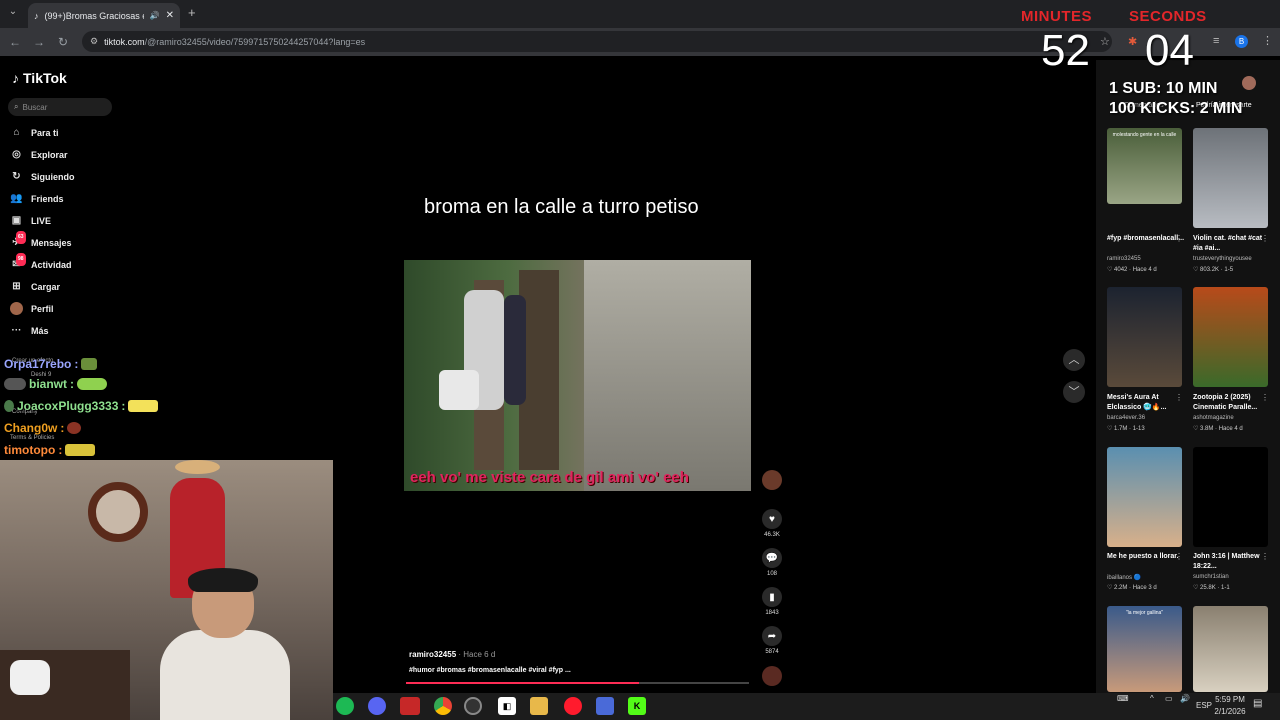 The height and width of the screenshot is (720, 1280). Describe the element at coordinates (1230, 711) in the screenshot. I see `clock-date: 2/1/2026` at that location.